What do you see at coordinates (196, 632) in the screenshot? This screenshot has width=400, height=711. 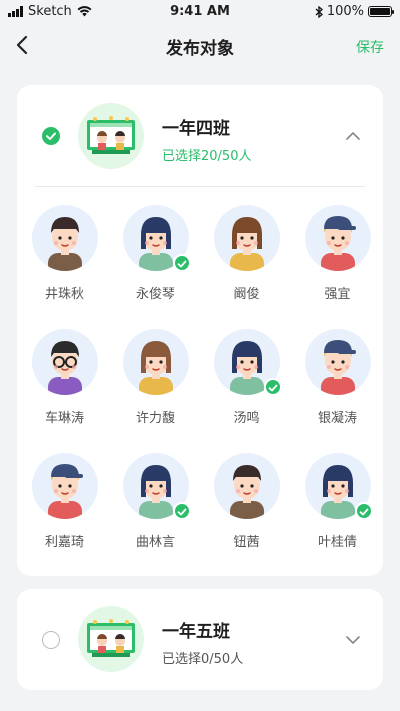 I see `class-name: 一年五班` at bounding box center [196, 632].